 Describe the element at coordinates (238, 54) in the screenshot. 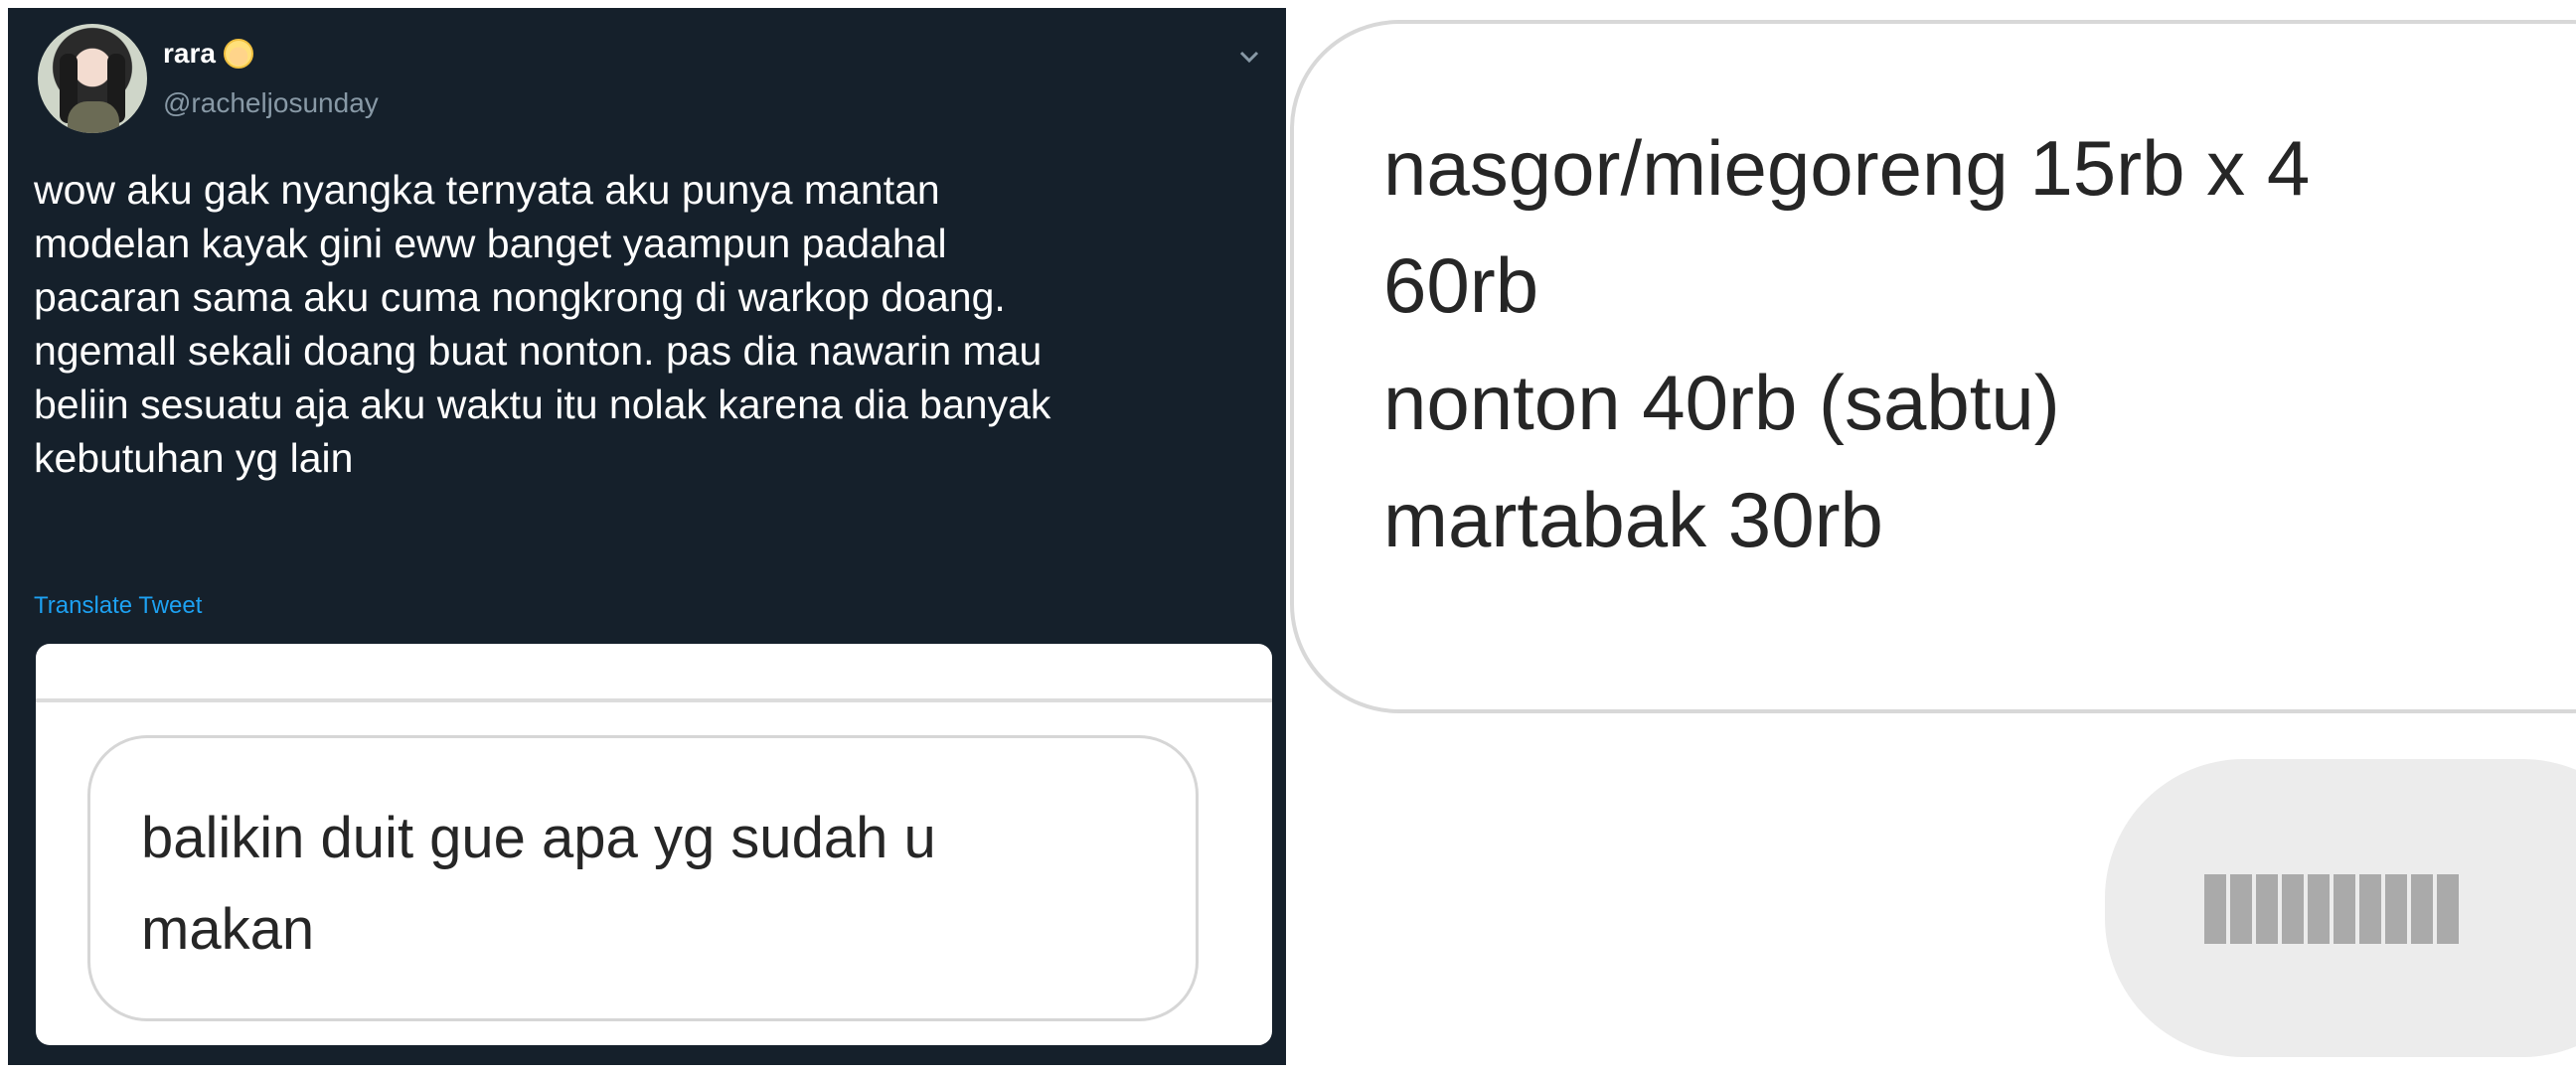

I see `blonde-person-emoji-icon` at that location.